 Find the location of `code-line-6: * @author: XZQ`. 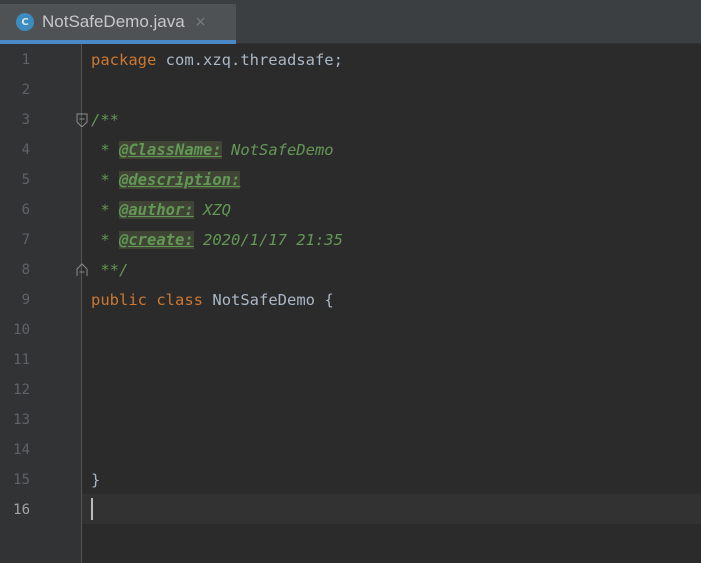

code-line-6: * @author: XZQ is located at coordinates (161, 210).